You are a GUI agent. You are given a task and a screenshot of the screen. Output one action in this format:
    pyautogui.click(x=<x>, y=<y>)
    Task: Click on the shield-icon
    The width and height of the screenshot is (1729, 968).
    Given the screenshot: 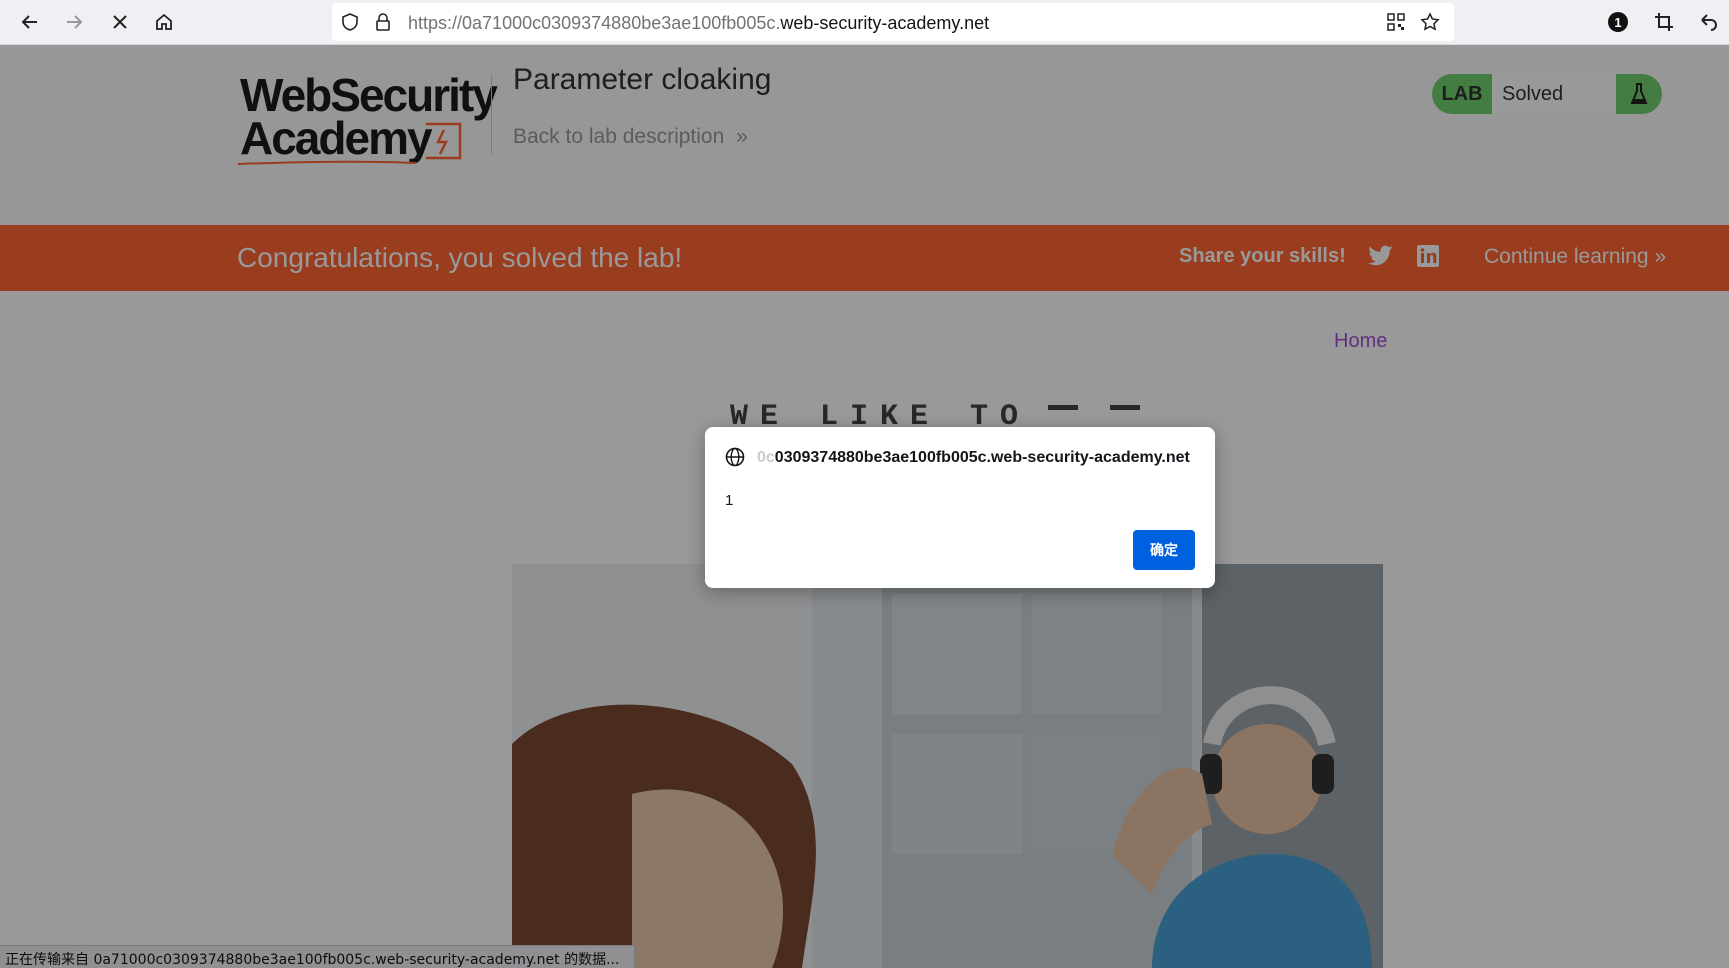 What is the action you would take?
    pyautogui.click(x=350, y=24)
    